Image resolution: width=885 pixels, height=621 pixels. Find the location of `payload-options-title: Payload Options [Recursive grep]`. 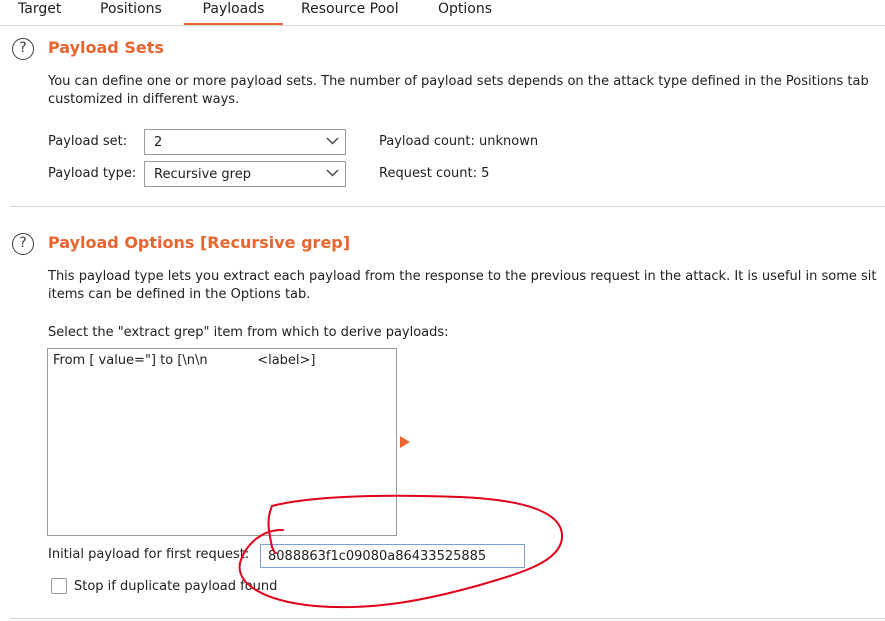

payload-options-title: Payload Options [Recursive grep] is located at coordinates (199, 242).